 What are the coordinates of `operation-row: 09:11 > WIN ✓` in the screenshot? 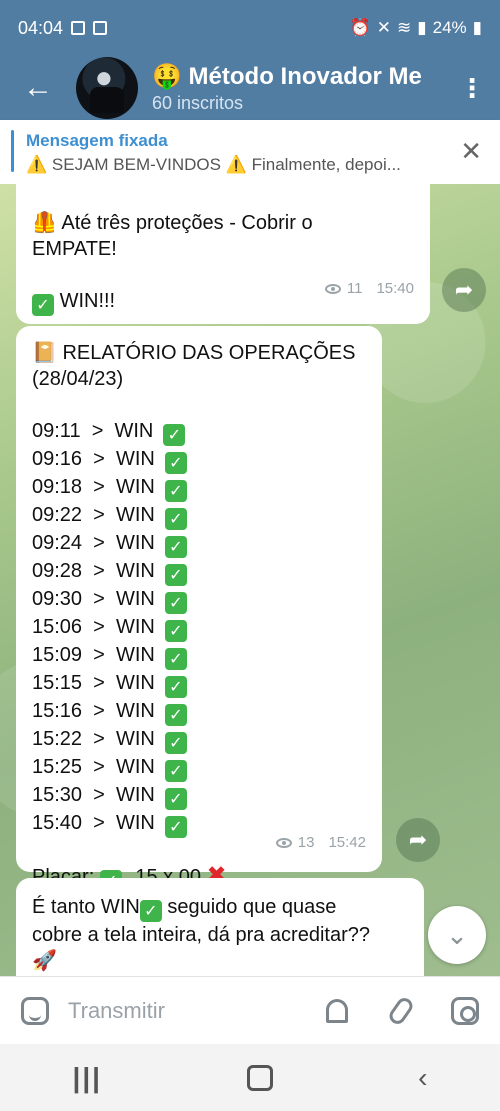 It's located at (200, 432).